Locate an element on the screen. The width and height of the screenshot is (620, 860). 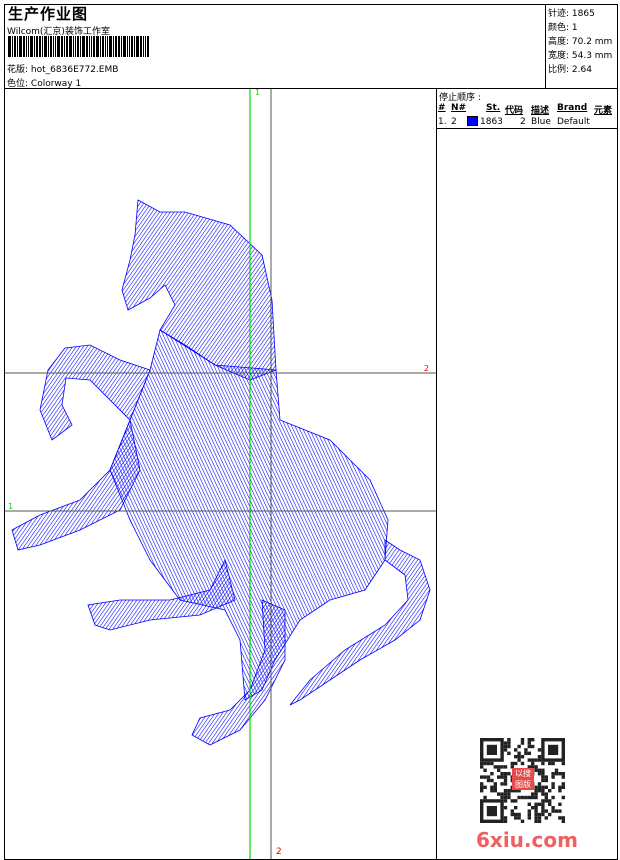
right-marker: 2 is located at coordinates (427, 368).